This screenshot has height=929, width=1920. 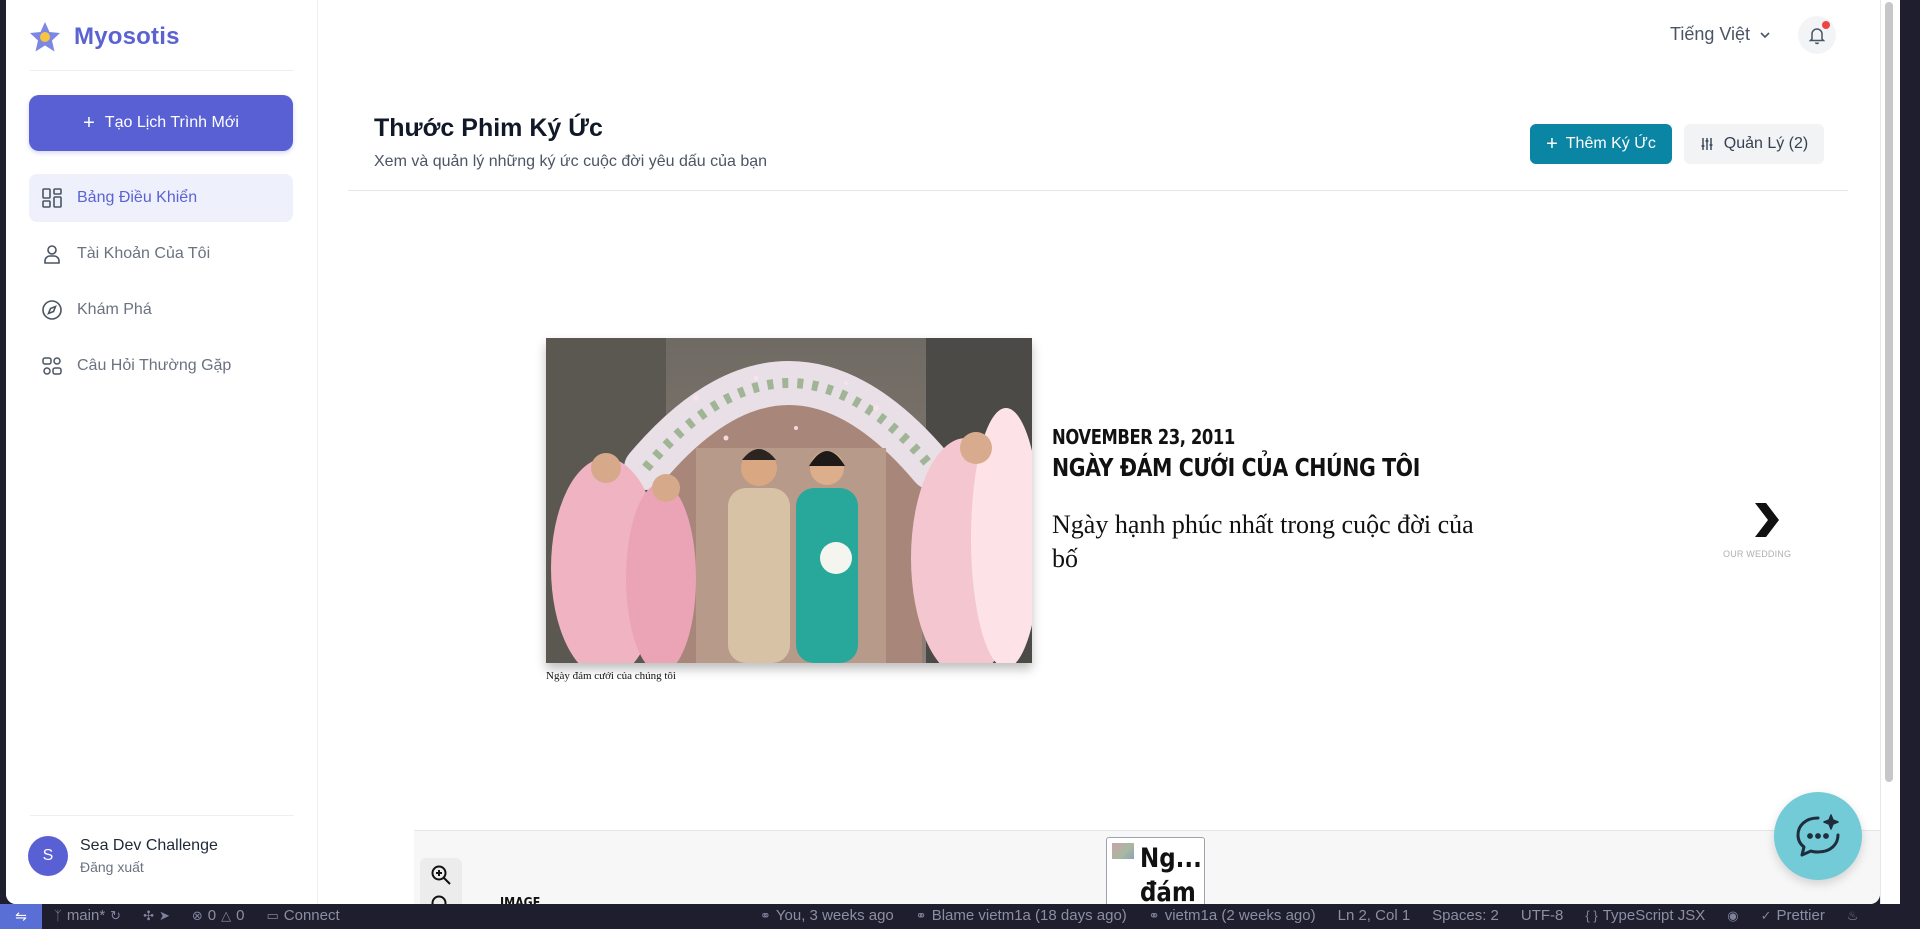 What do you see at coordinates (218, 915) in the screenshot?
I see `problems-indicator: ⊗ 0 △ 0` at bounding box center [218, 915].